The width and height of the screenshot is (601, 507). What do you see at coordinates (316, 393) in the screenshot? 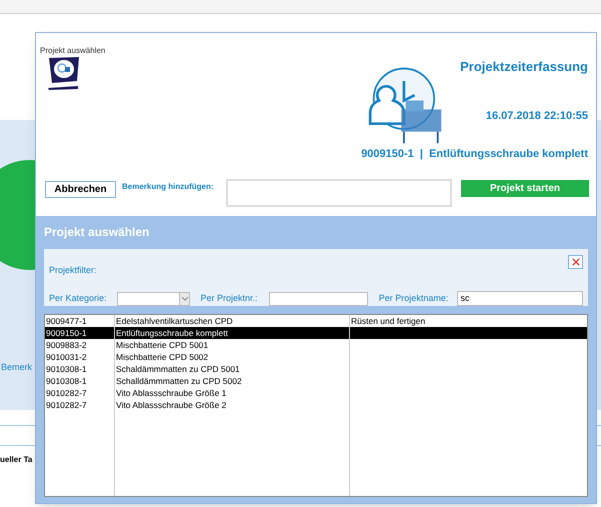
I see `project-row: 9010282-7 Vito Ablassschraube Größe 1` at bounding box center [316, 393].